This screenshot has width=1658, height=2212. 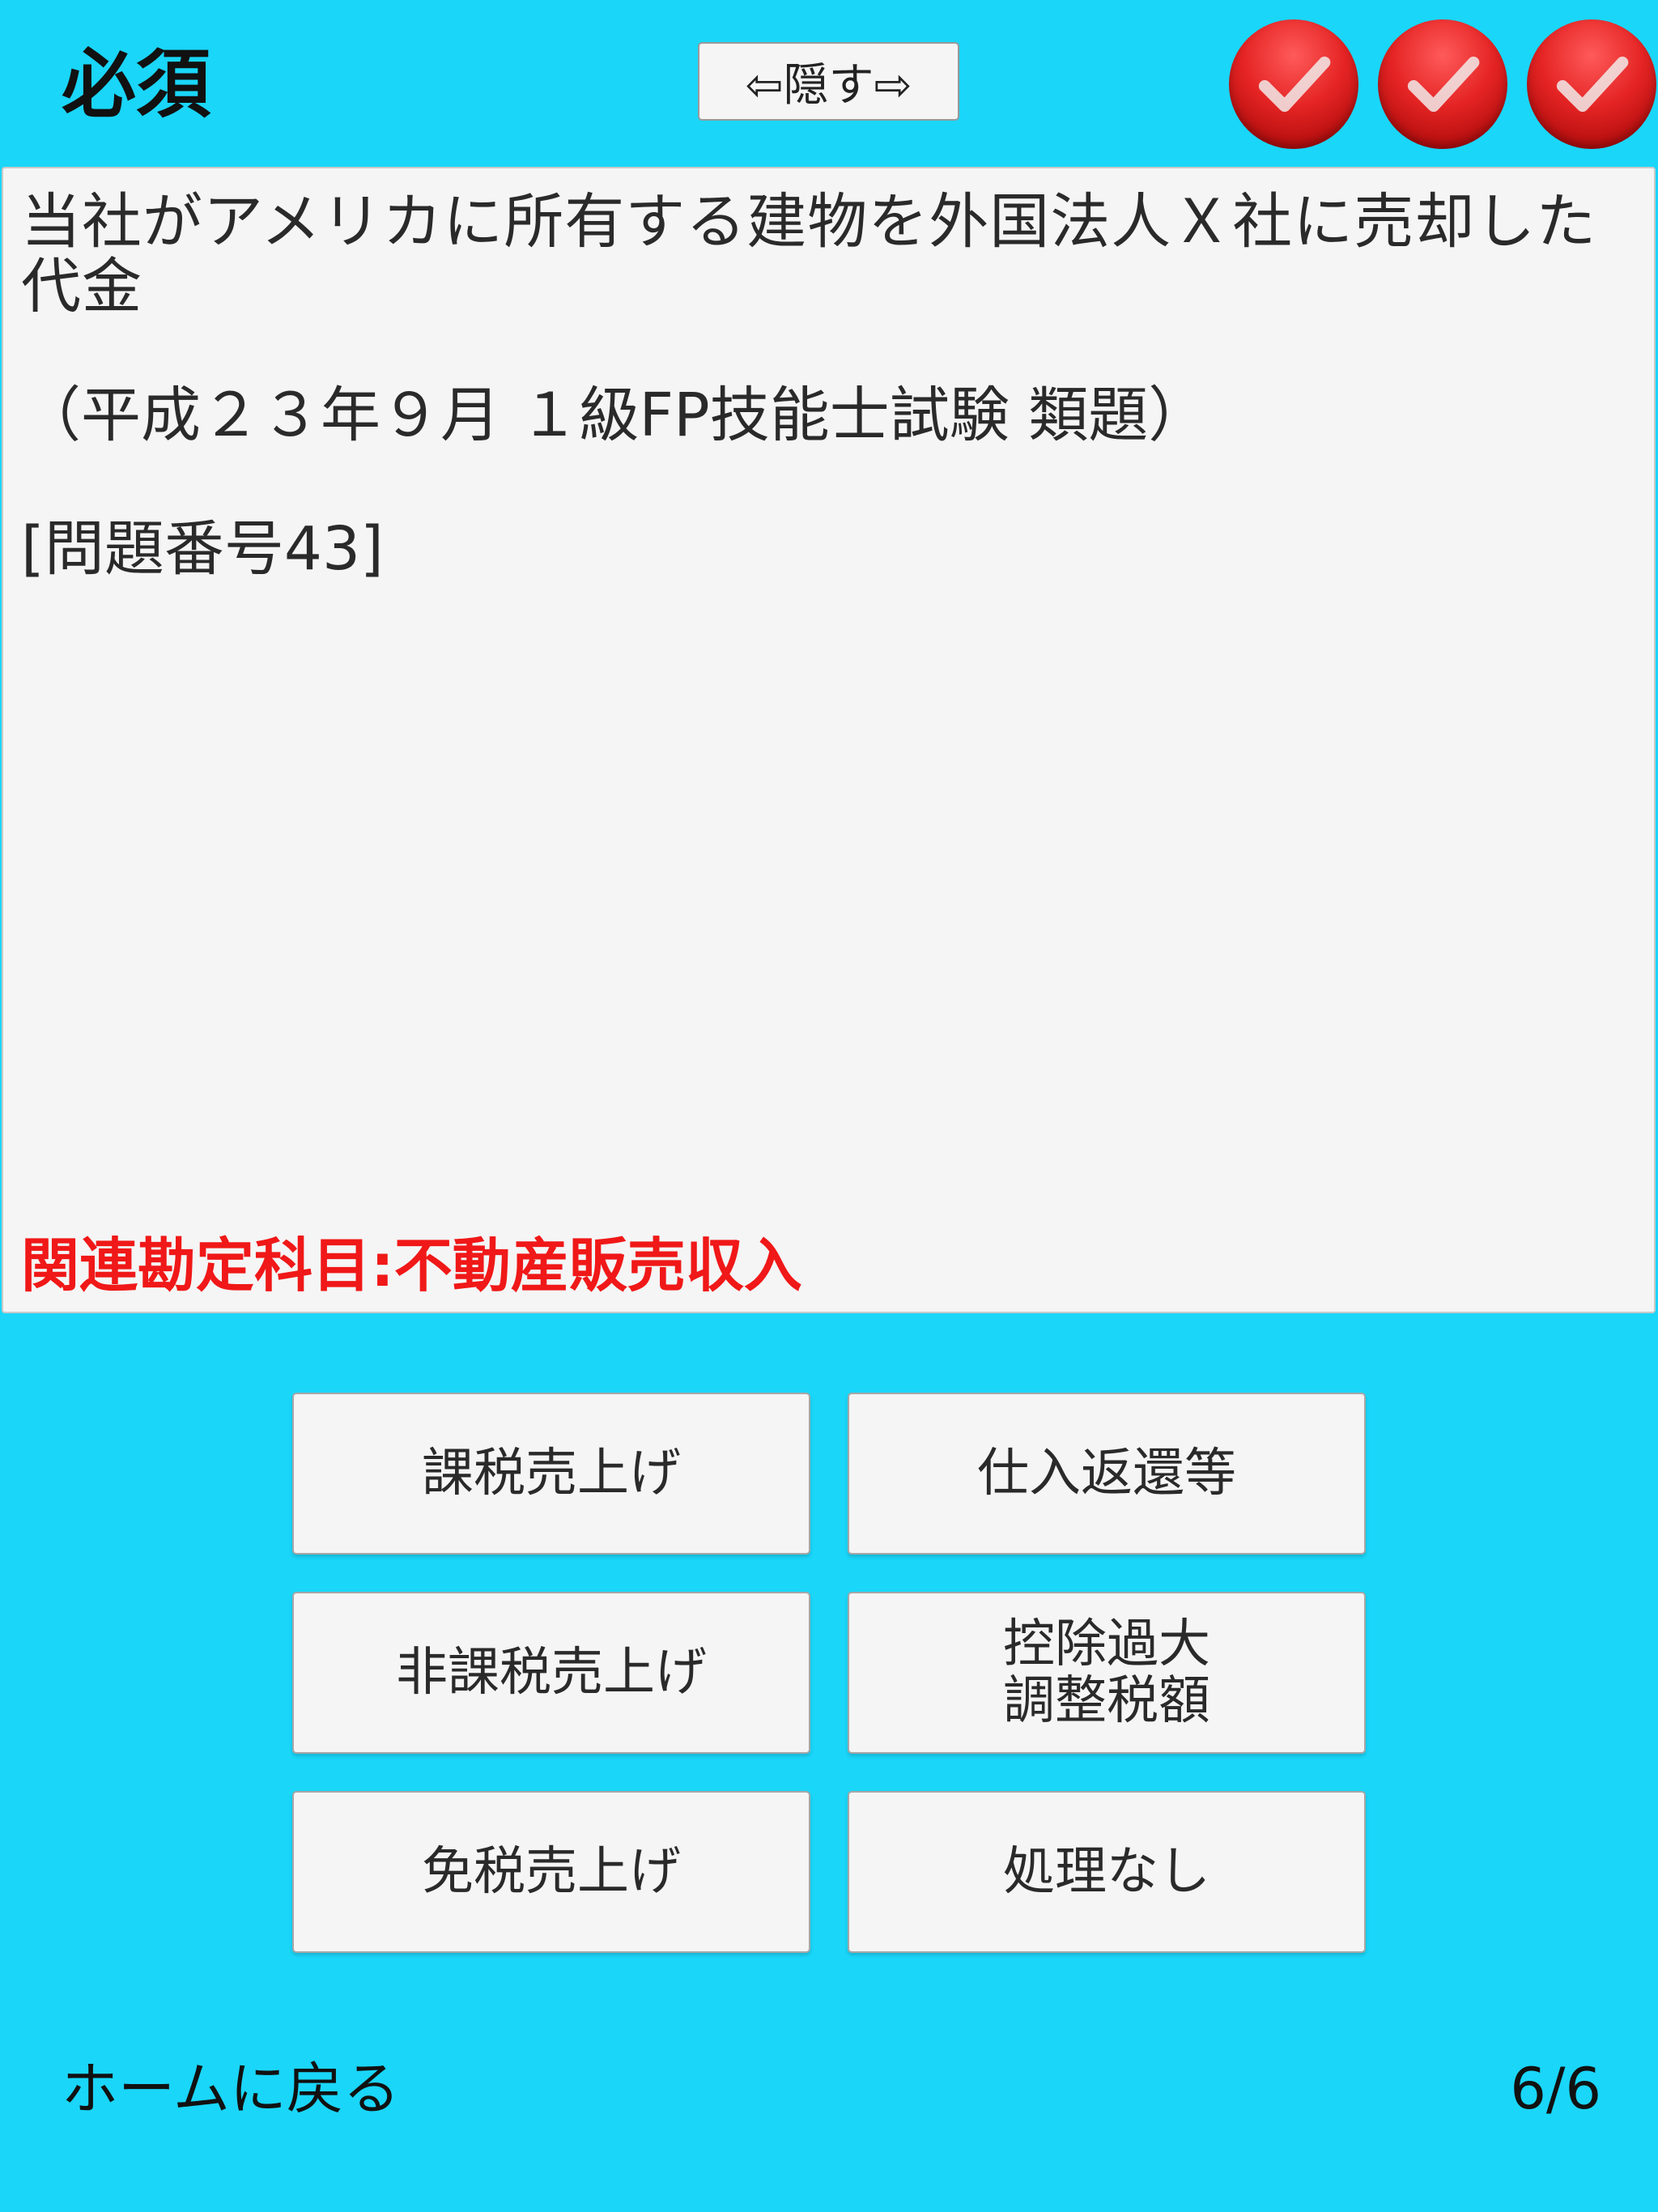 What do you see at coordinates (809, 254) in the screenshot?
I see `question-text: 当社がアメリカに所有する建物を外国法人Ｘ社に売却した代金` at bounding box center [809, 254].